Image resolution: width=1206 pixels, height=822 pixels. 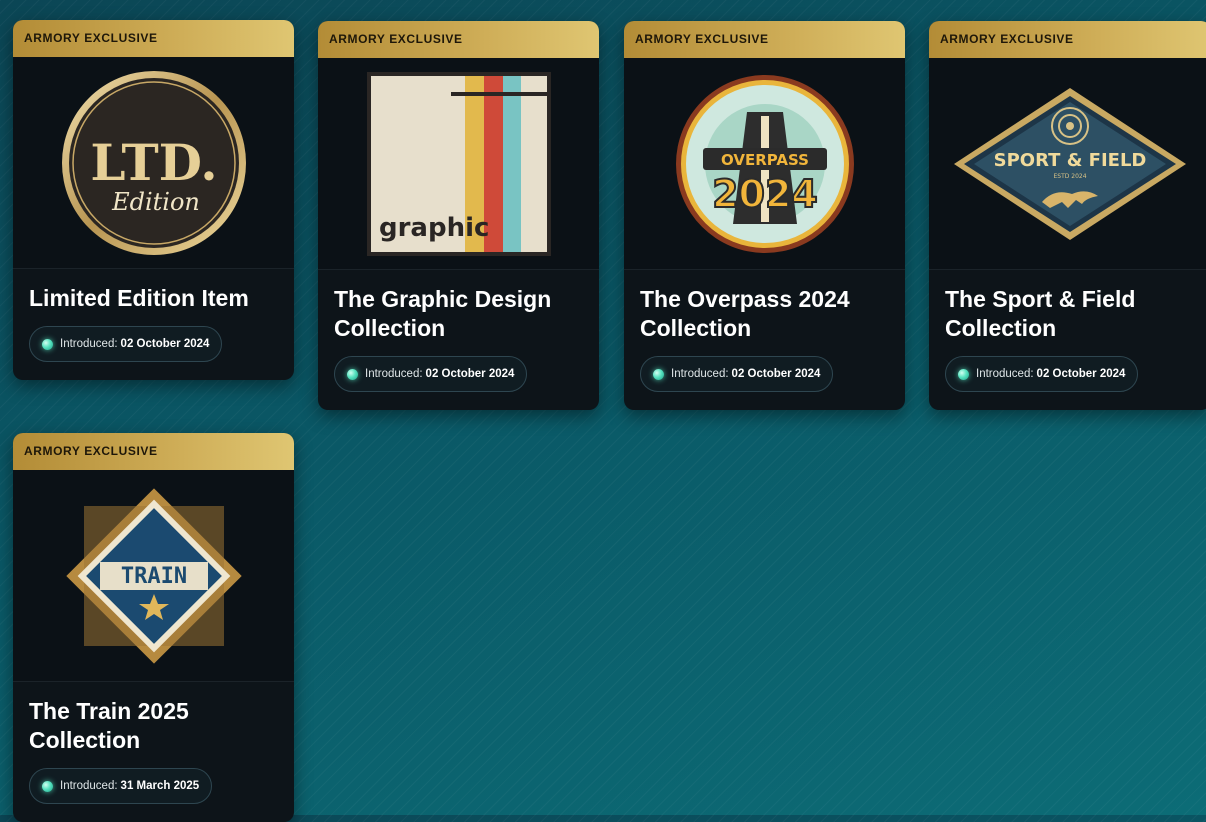 I want to click on introduced-date-pill: Introduced: 31 March 2025, so click(x=121, y=786).